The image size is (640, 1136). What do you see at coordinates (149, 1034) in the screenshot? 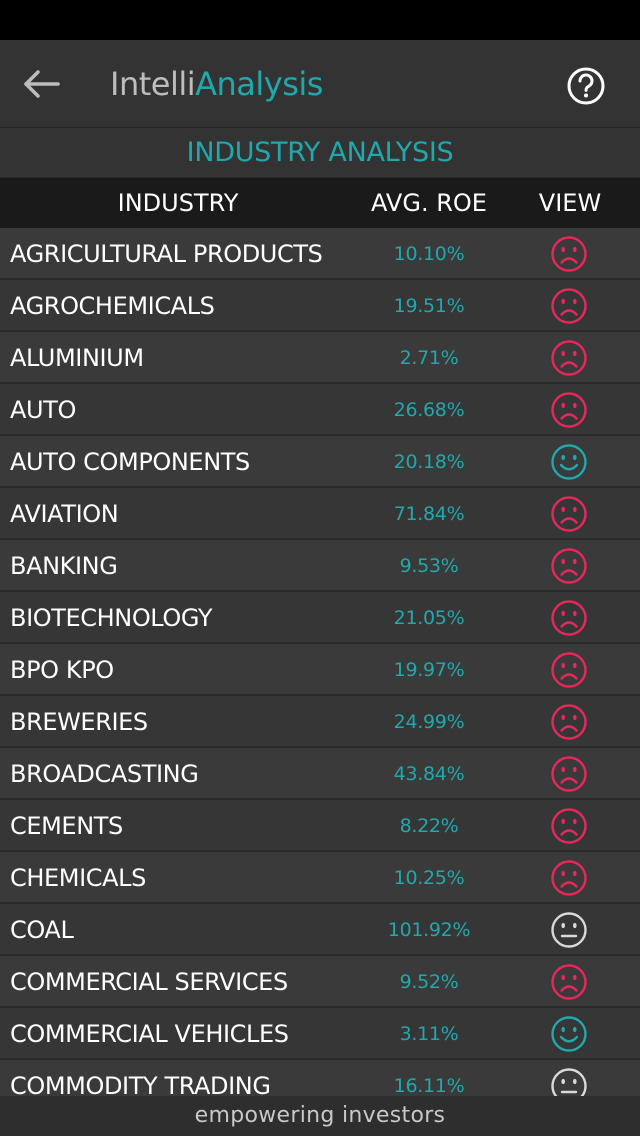
I see `industry-name: COMMERCIAL VEHICLES` at bounding box center [149, 1034].